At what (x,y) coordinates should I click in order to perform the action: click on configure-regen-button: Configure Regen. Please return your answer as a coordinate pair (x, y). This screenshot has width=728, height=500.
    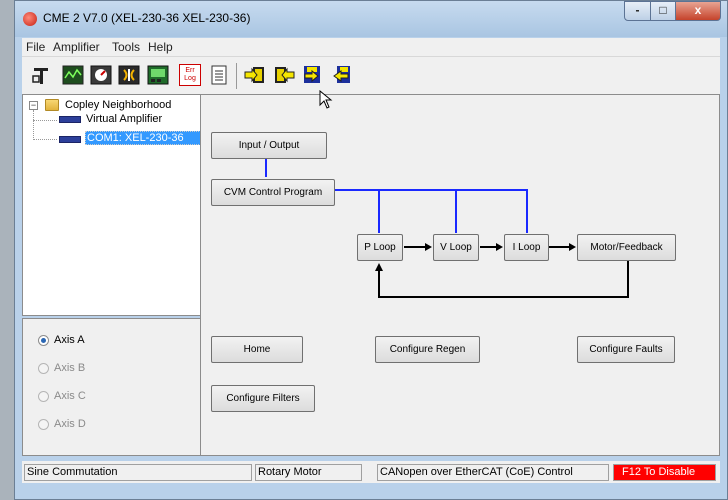
    Looking at the image, I should click on (427, 349).